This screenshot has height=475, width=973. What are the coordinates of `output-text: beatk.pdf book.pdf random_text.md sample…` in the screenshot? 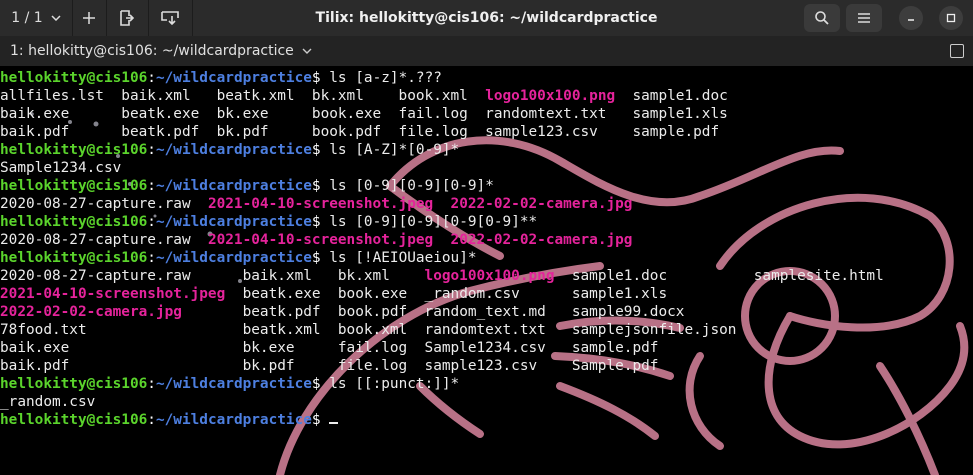 It's located at (433, 312).